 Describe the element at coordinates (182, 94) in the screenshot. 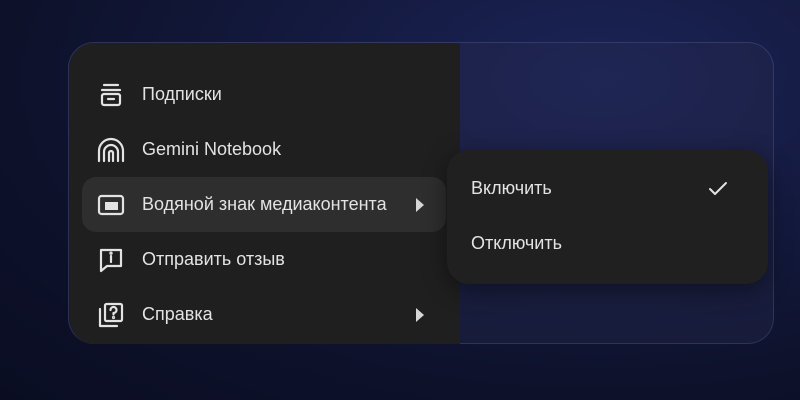

I see `menu-item-label: Подписки` at that location.